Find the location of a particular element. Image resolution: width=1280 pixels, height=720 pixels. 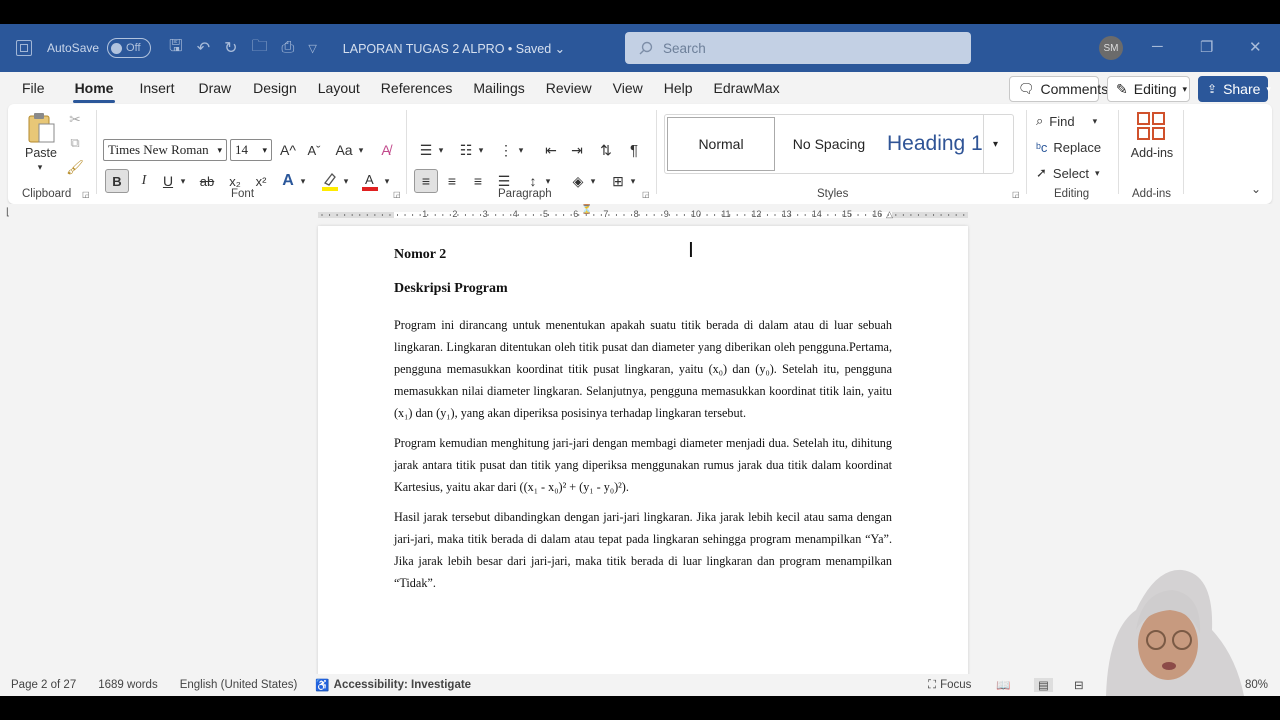

highlight-icon is located at coordinates (330, 181).